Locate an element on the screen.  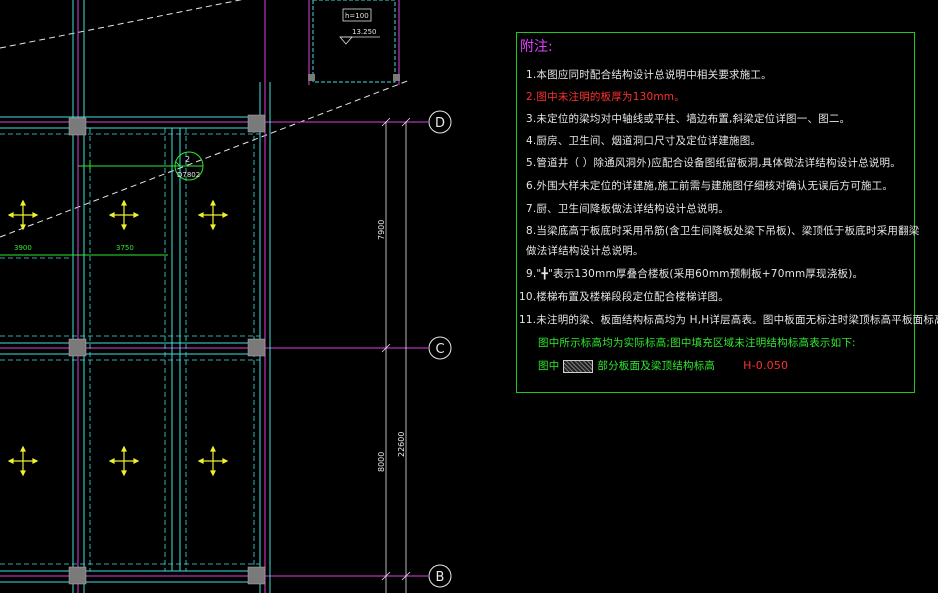
vertical-dimension-chain is located at coordinates (396, 355).